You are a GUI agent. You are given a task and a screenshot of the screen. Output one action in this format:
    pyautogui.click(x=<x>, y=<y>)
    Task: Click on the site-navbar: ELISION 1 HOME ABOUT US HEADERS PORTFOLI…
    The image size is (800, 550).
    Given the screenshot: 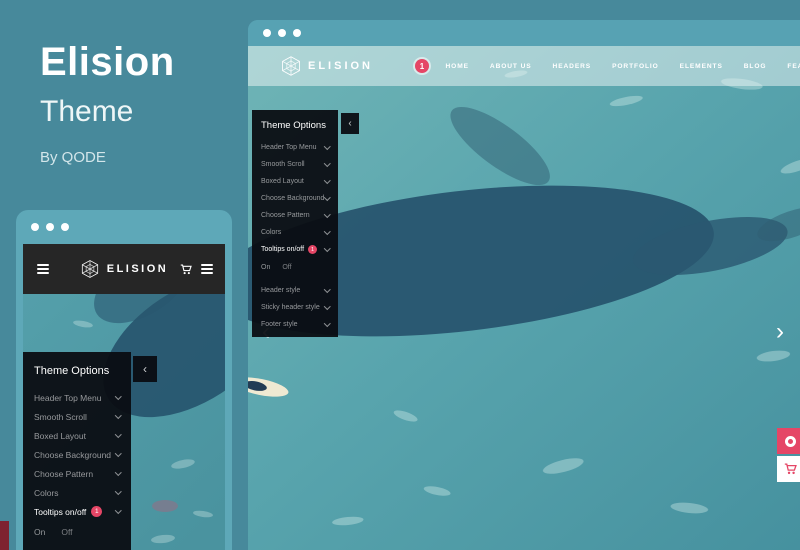 What is the action you would take?
    pyautogui.click(x=524, y=66)
    